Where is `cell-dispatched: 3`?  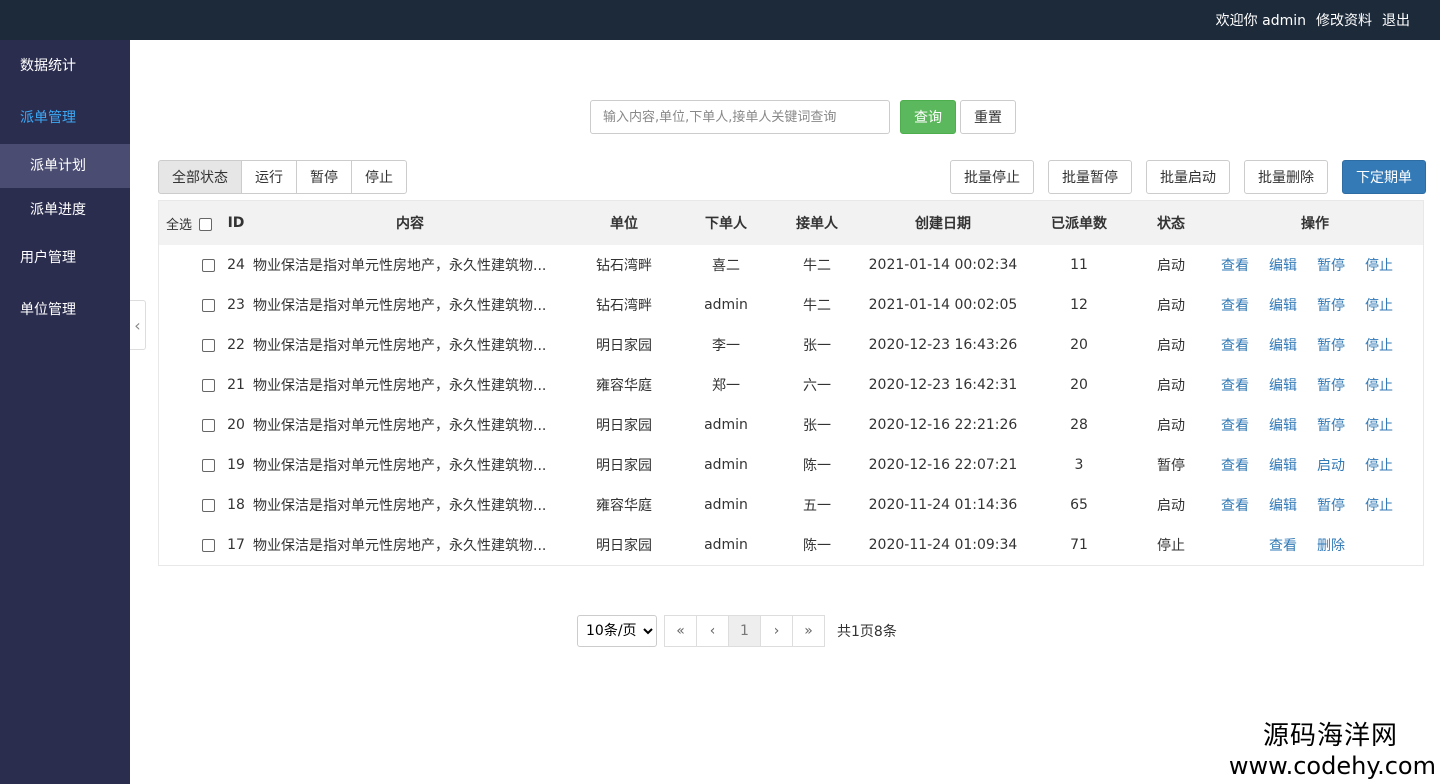
cell-dispatched: 3 is located at coordinates (1079, 465).